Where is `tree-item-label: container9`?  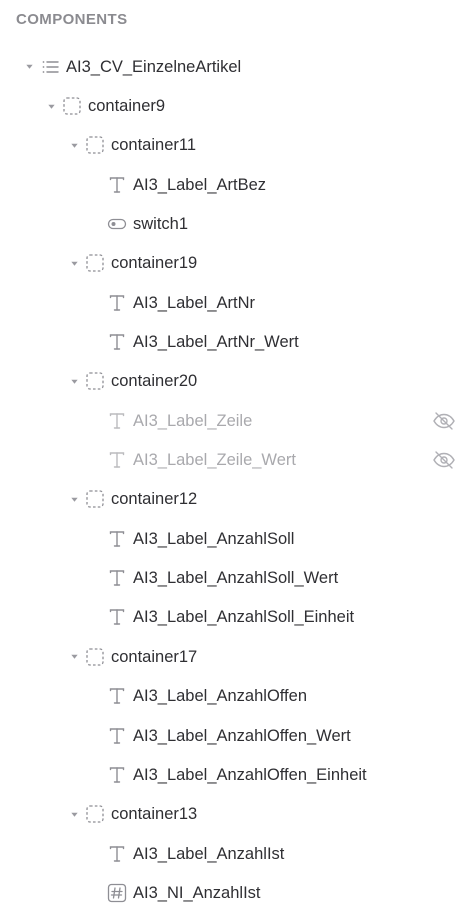 tree-item-label: container9 is located at coordinates (127, 106).